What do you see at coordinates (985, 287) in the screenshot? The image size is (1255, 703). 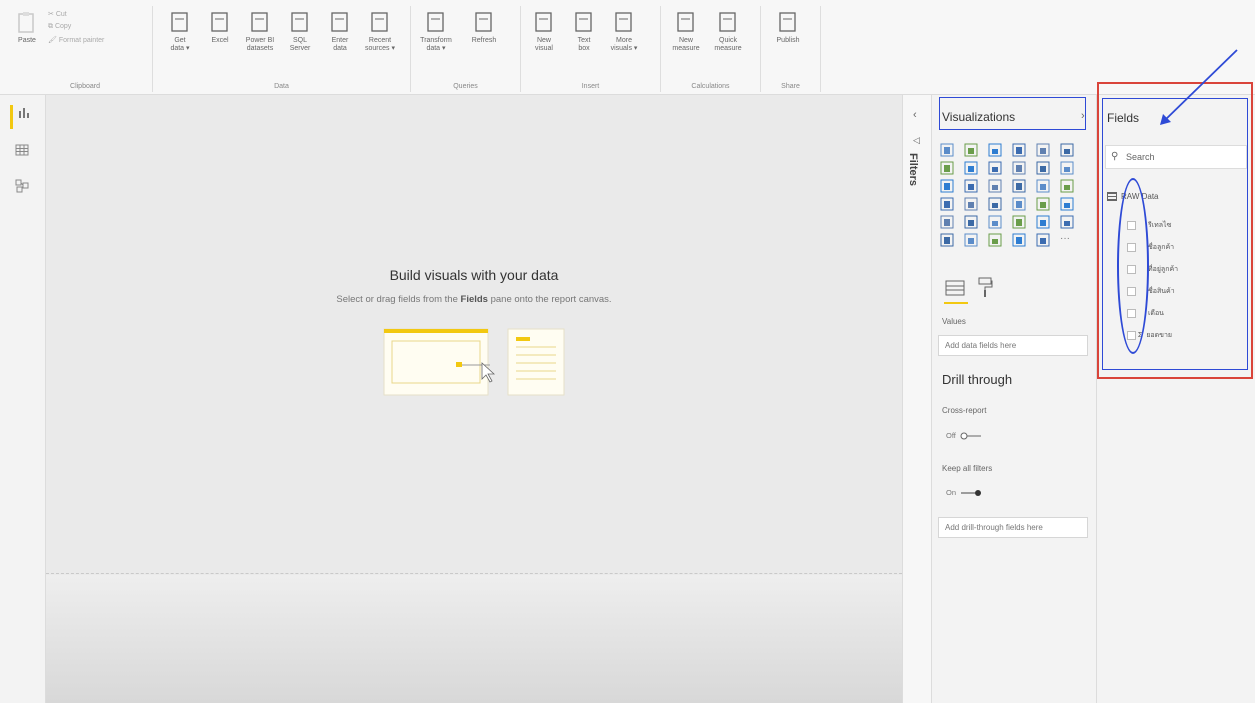 I see `paint-roller-icon` at bounding box center [985, 287].